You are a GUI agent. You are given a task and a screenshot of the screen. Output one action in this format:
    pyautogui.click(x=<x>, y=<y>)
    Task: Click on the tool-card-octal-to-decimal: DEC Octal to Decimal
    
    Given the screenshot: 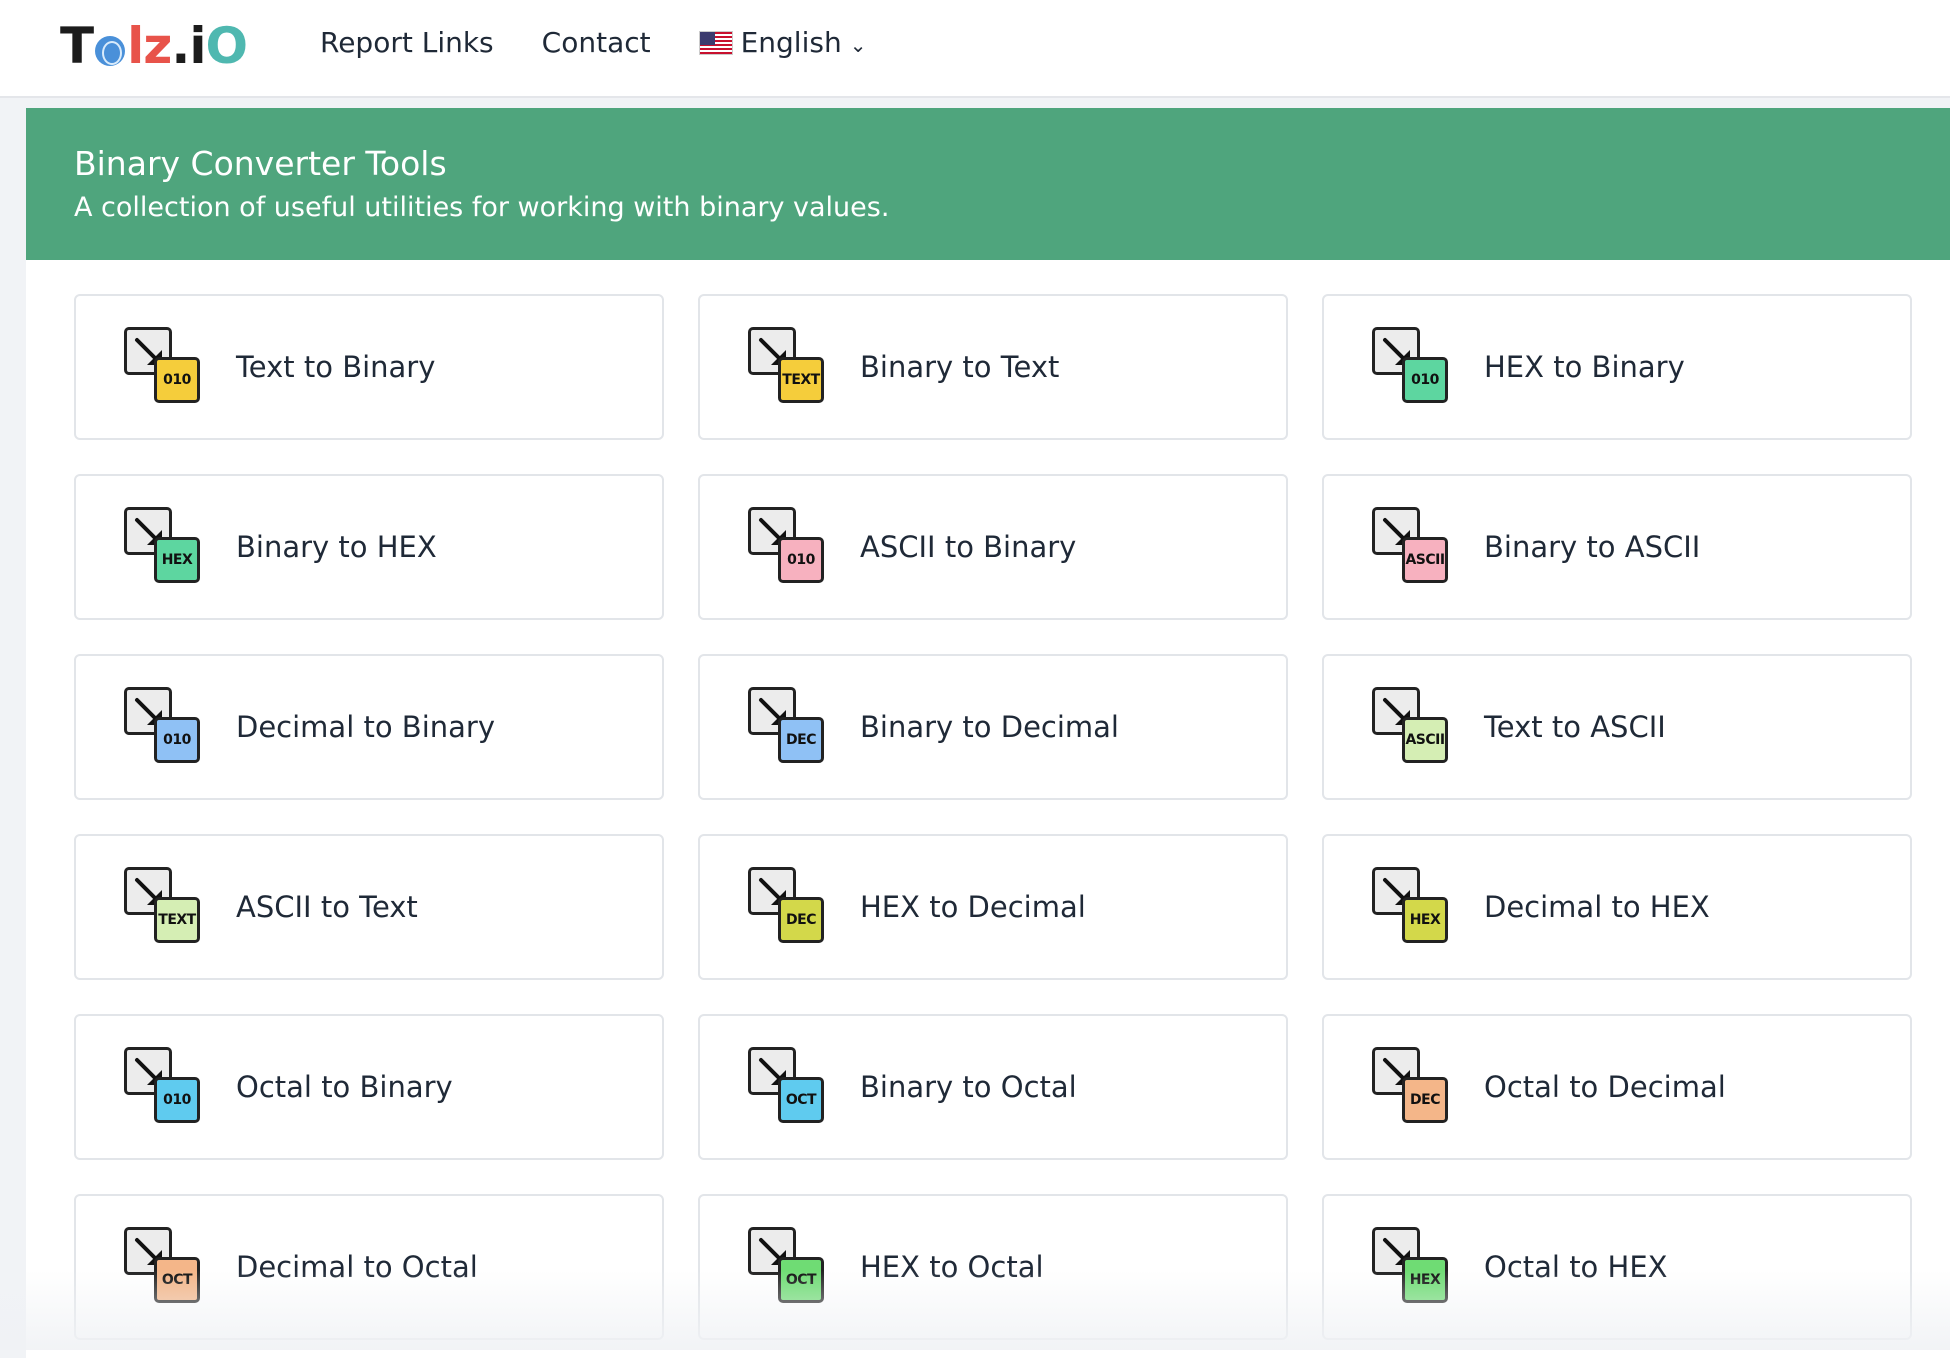 What is the action you would take?
    pyautogui.click(x=1617, y=1087)
    